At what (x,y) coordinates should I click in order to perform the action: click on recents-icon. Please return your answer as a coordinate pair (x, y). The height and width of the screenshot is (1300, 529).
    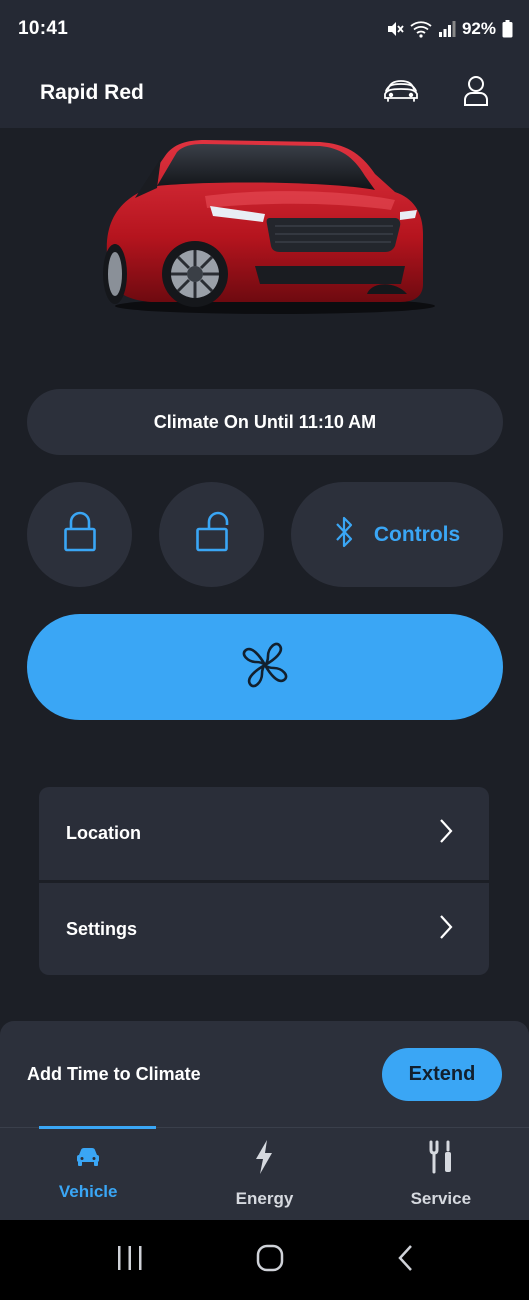
    Looking at the image, I should click on (130, 1260).